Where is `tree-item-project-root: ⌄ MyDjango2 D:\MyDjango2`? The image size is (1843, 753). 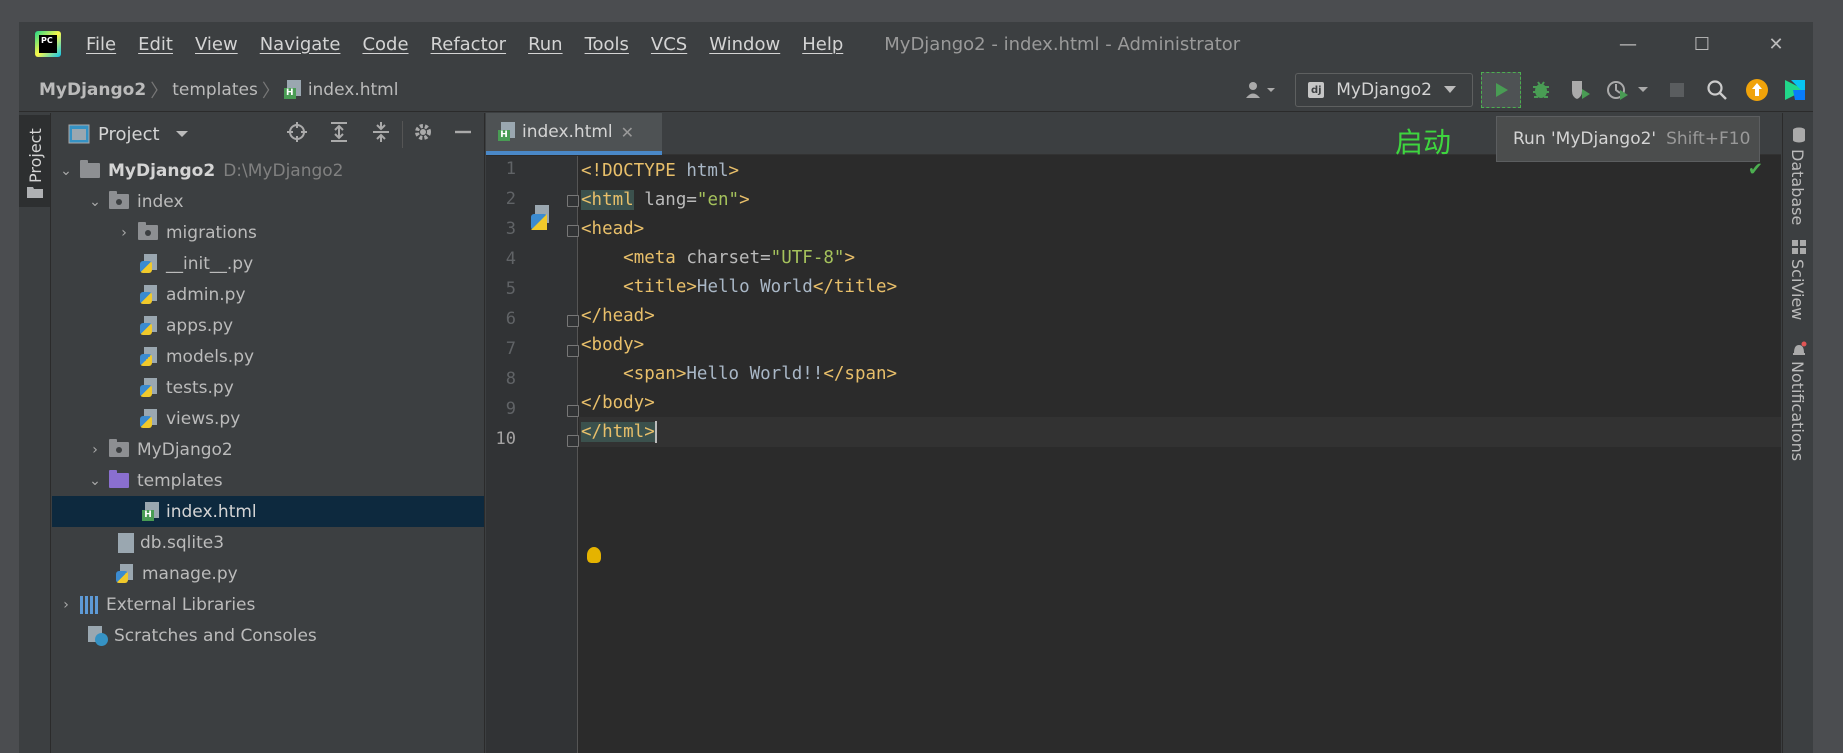
tree-item-project-root: ⌄ MyDjango2 D:\MyDjango2 is located at coordinates (268, 170).